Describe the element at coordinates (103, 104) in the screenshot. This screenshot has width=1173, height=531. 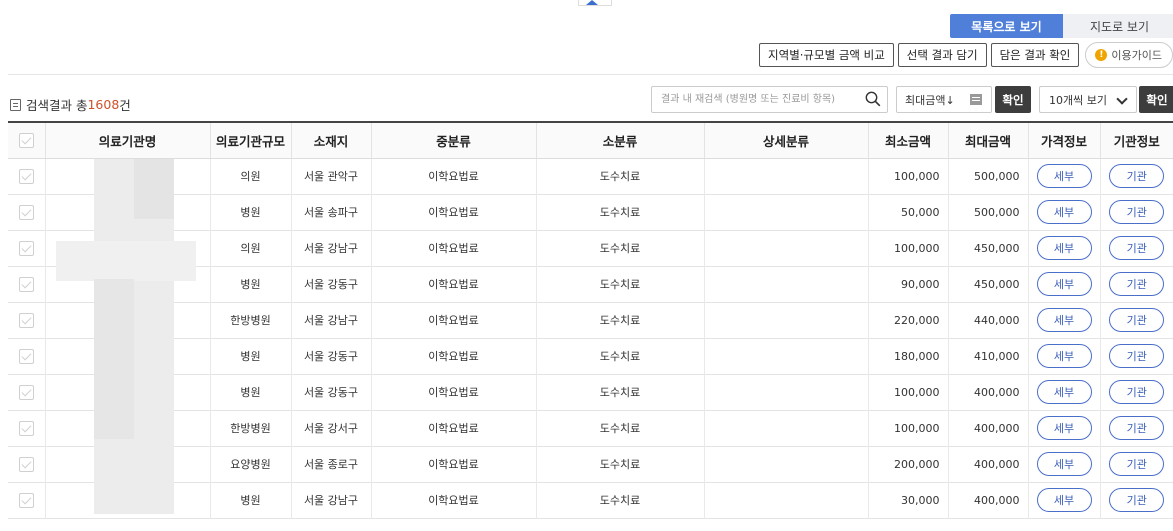
I see `result-count: 1608` at that location.